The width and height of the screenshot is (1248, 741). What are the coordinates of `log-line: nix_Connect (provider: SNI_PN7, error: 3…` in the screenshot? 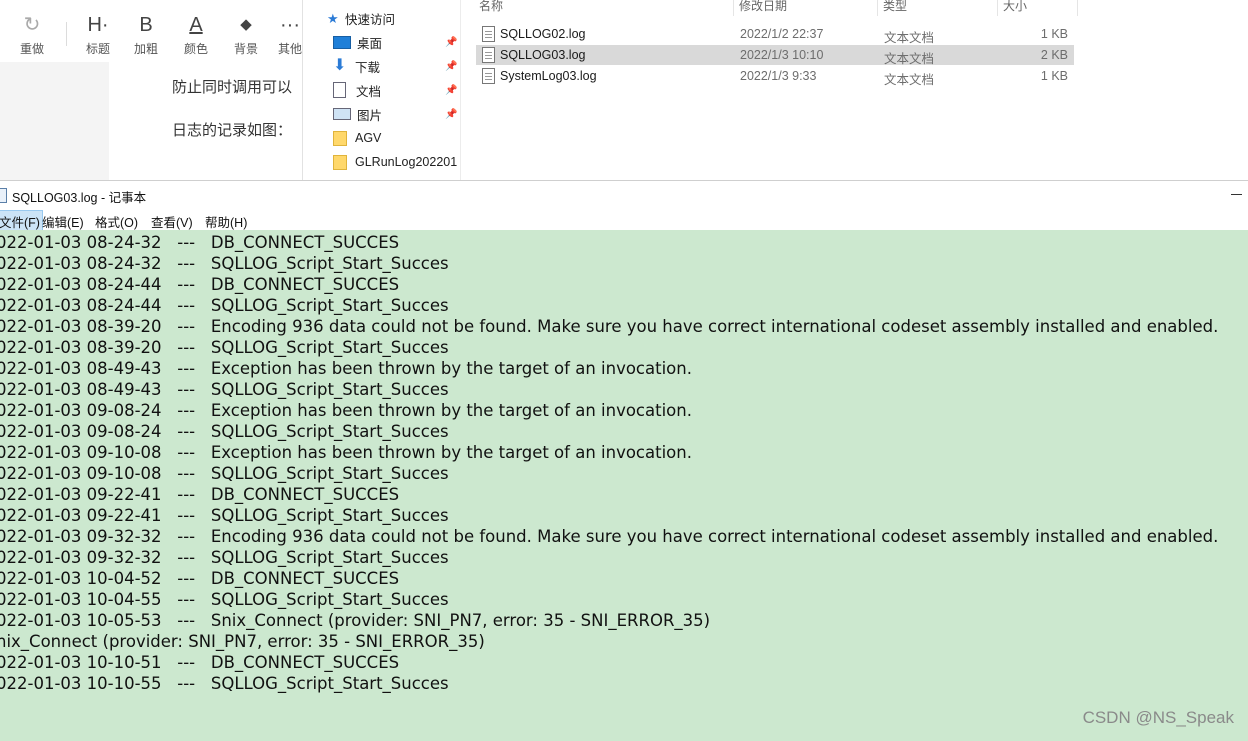 It's located at (242, 641).